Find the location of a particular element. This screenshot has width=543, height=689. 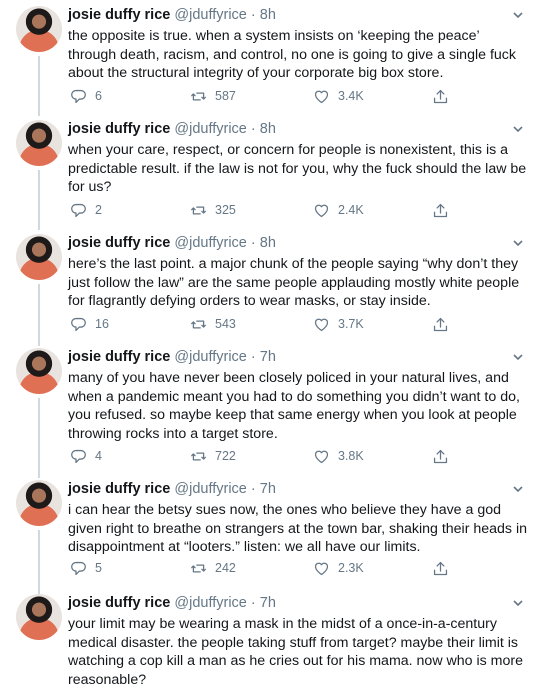

retweet-count: 587 is located at coordinates (225, 96).